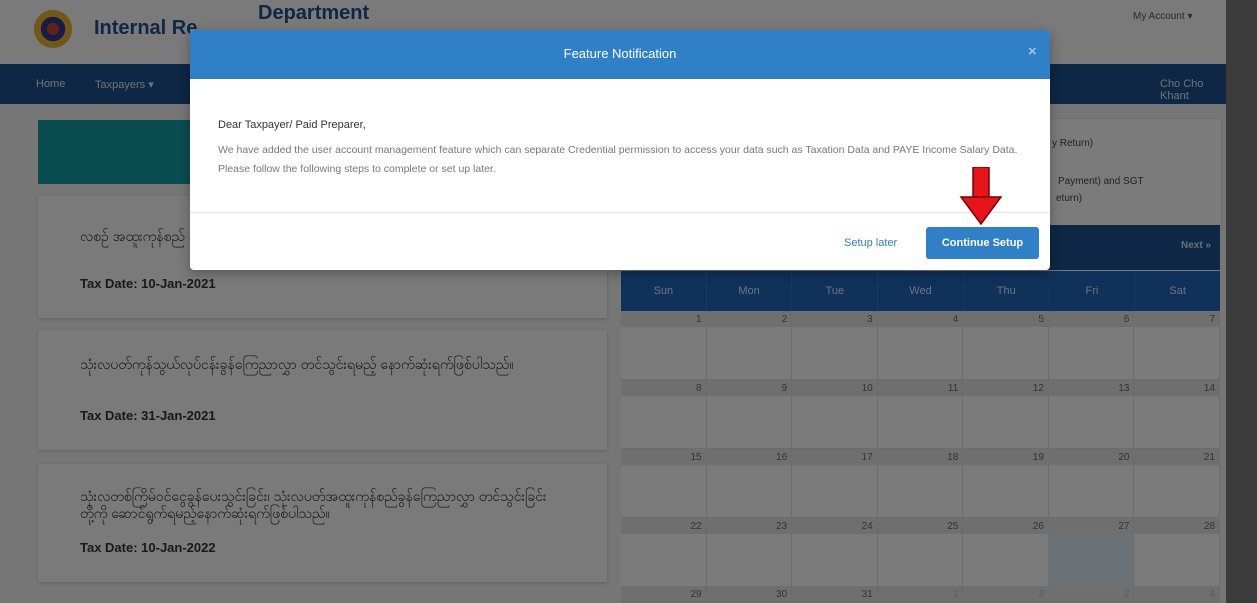  What do you see at coordinates (870, 243) in the screenshot?
I see `setup-later-button: Setup later` at bounding box center [870, 243].